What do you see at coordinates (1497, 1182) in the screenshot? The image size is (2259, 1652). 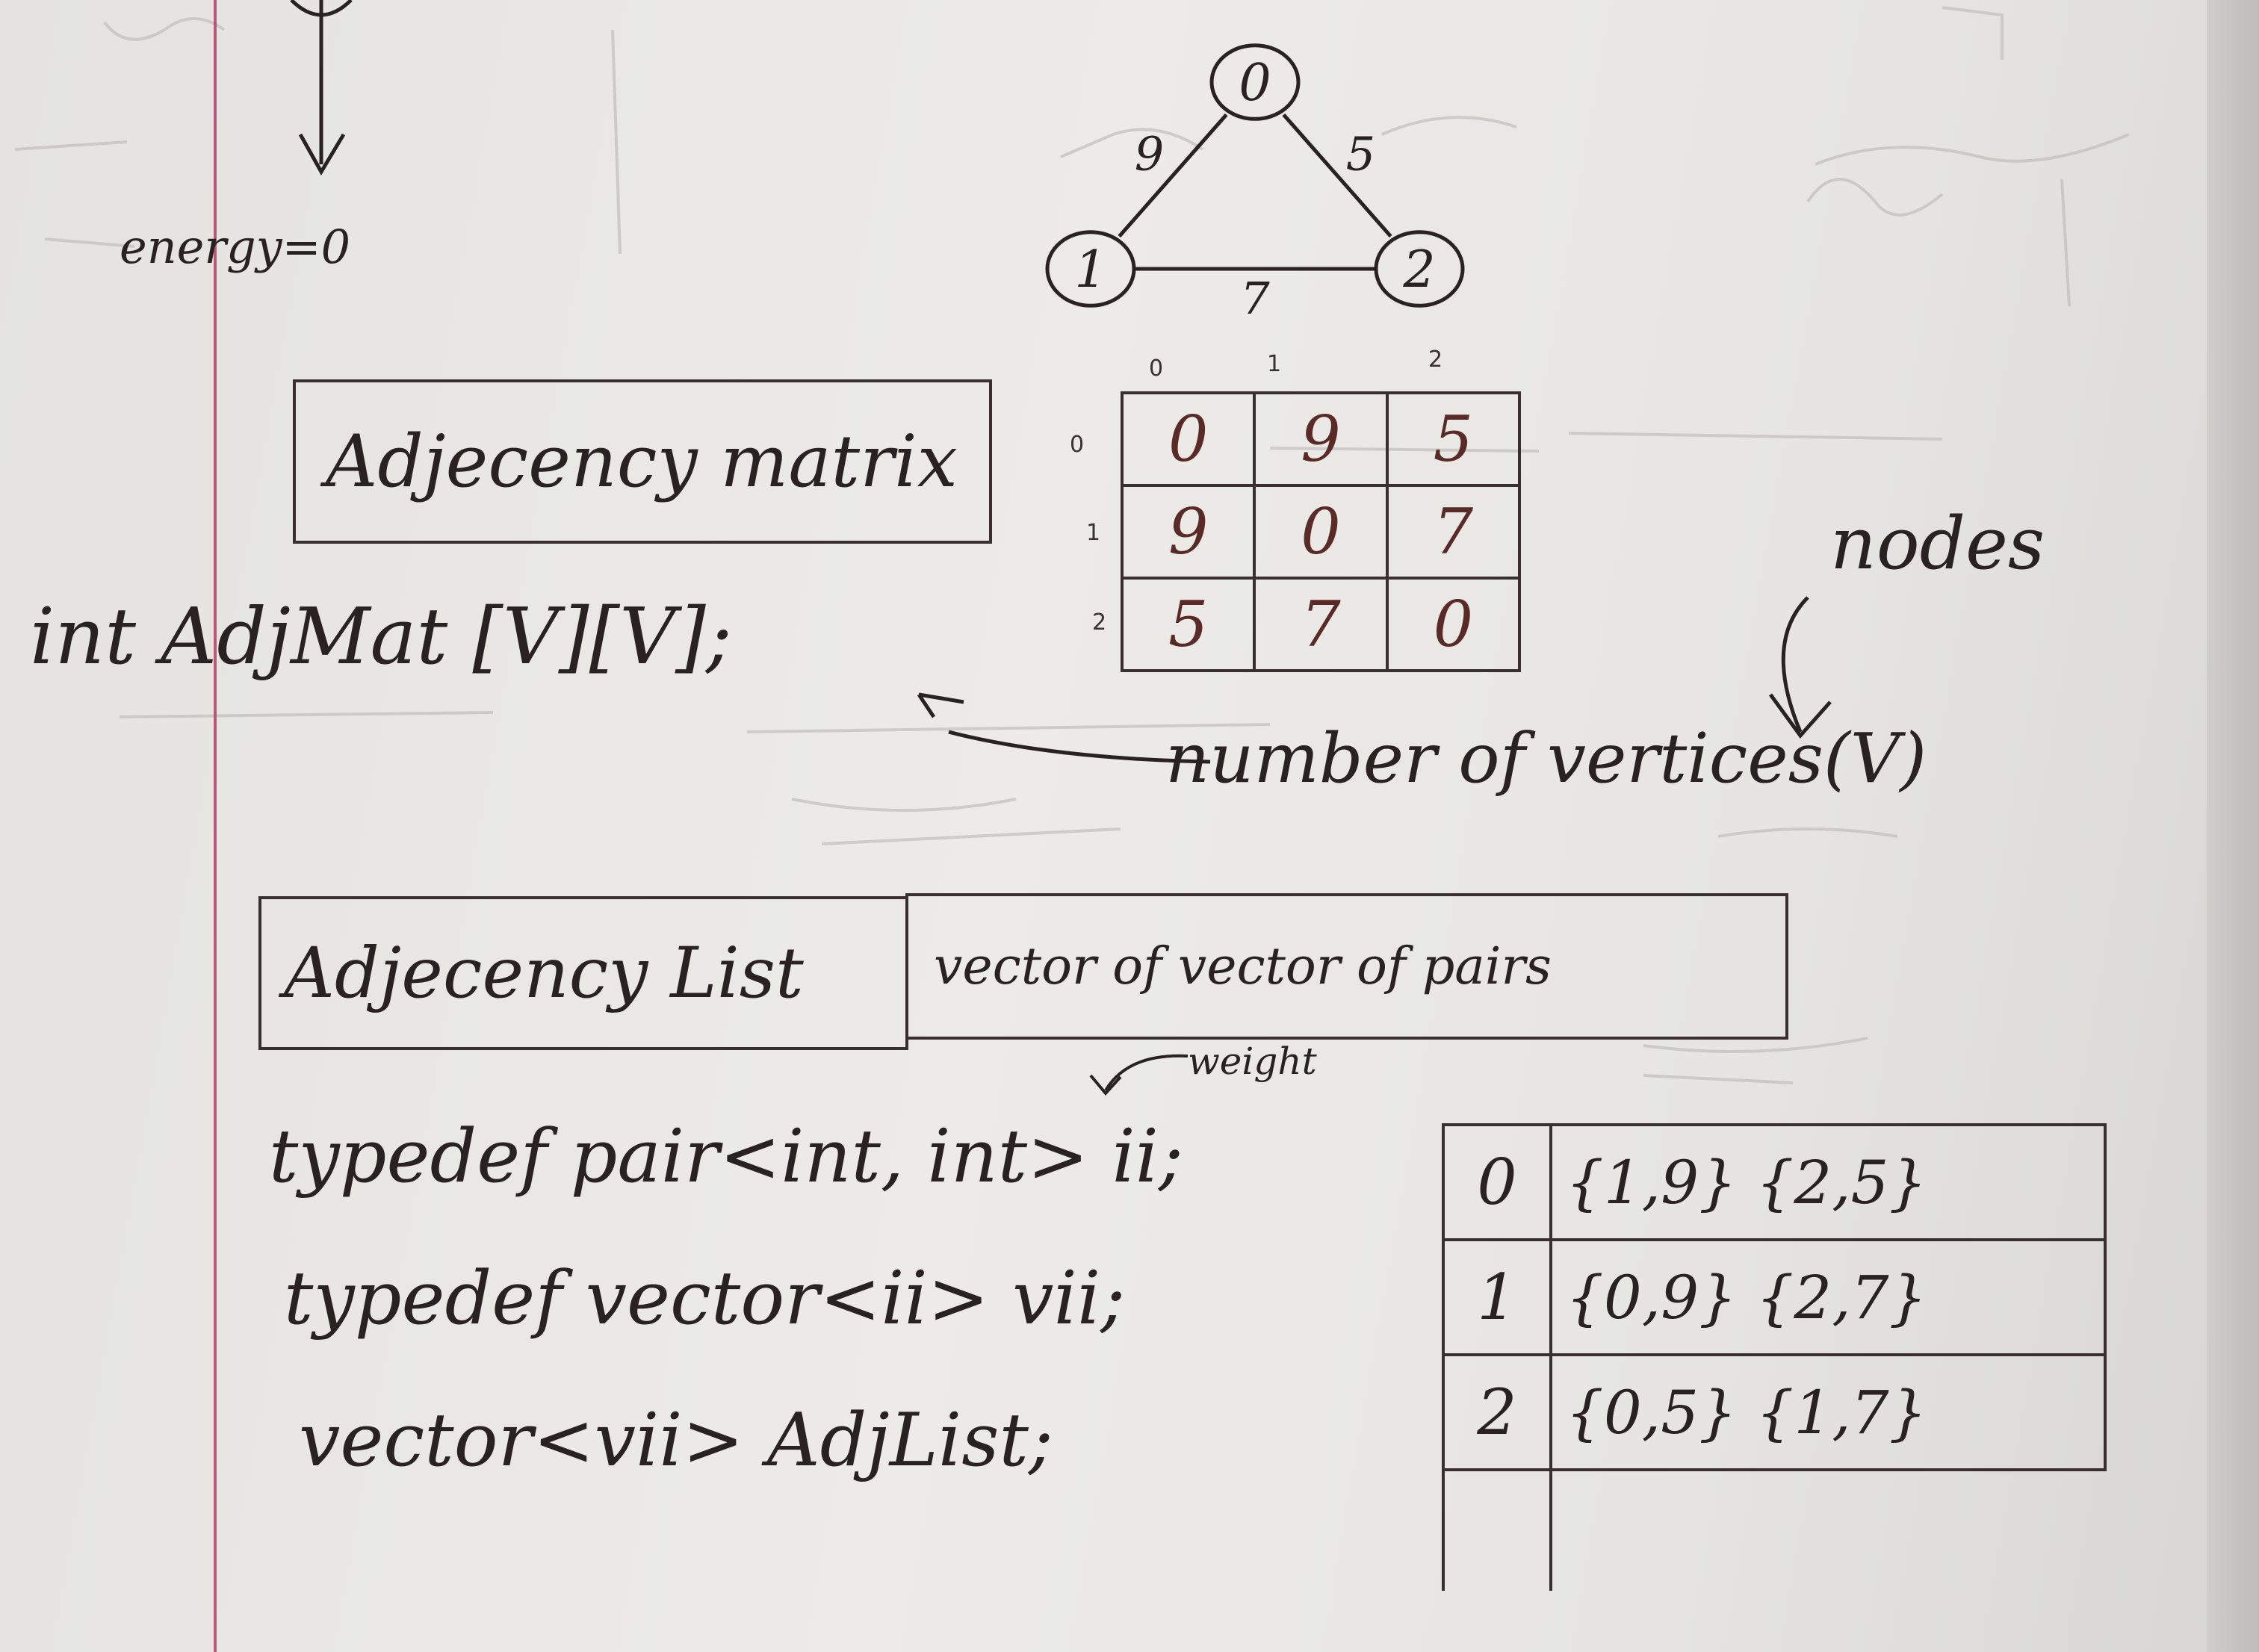 I see `list-row-key: 0` at bounding box center [1497, 1182].